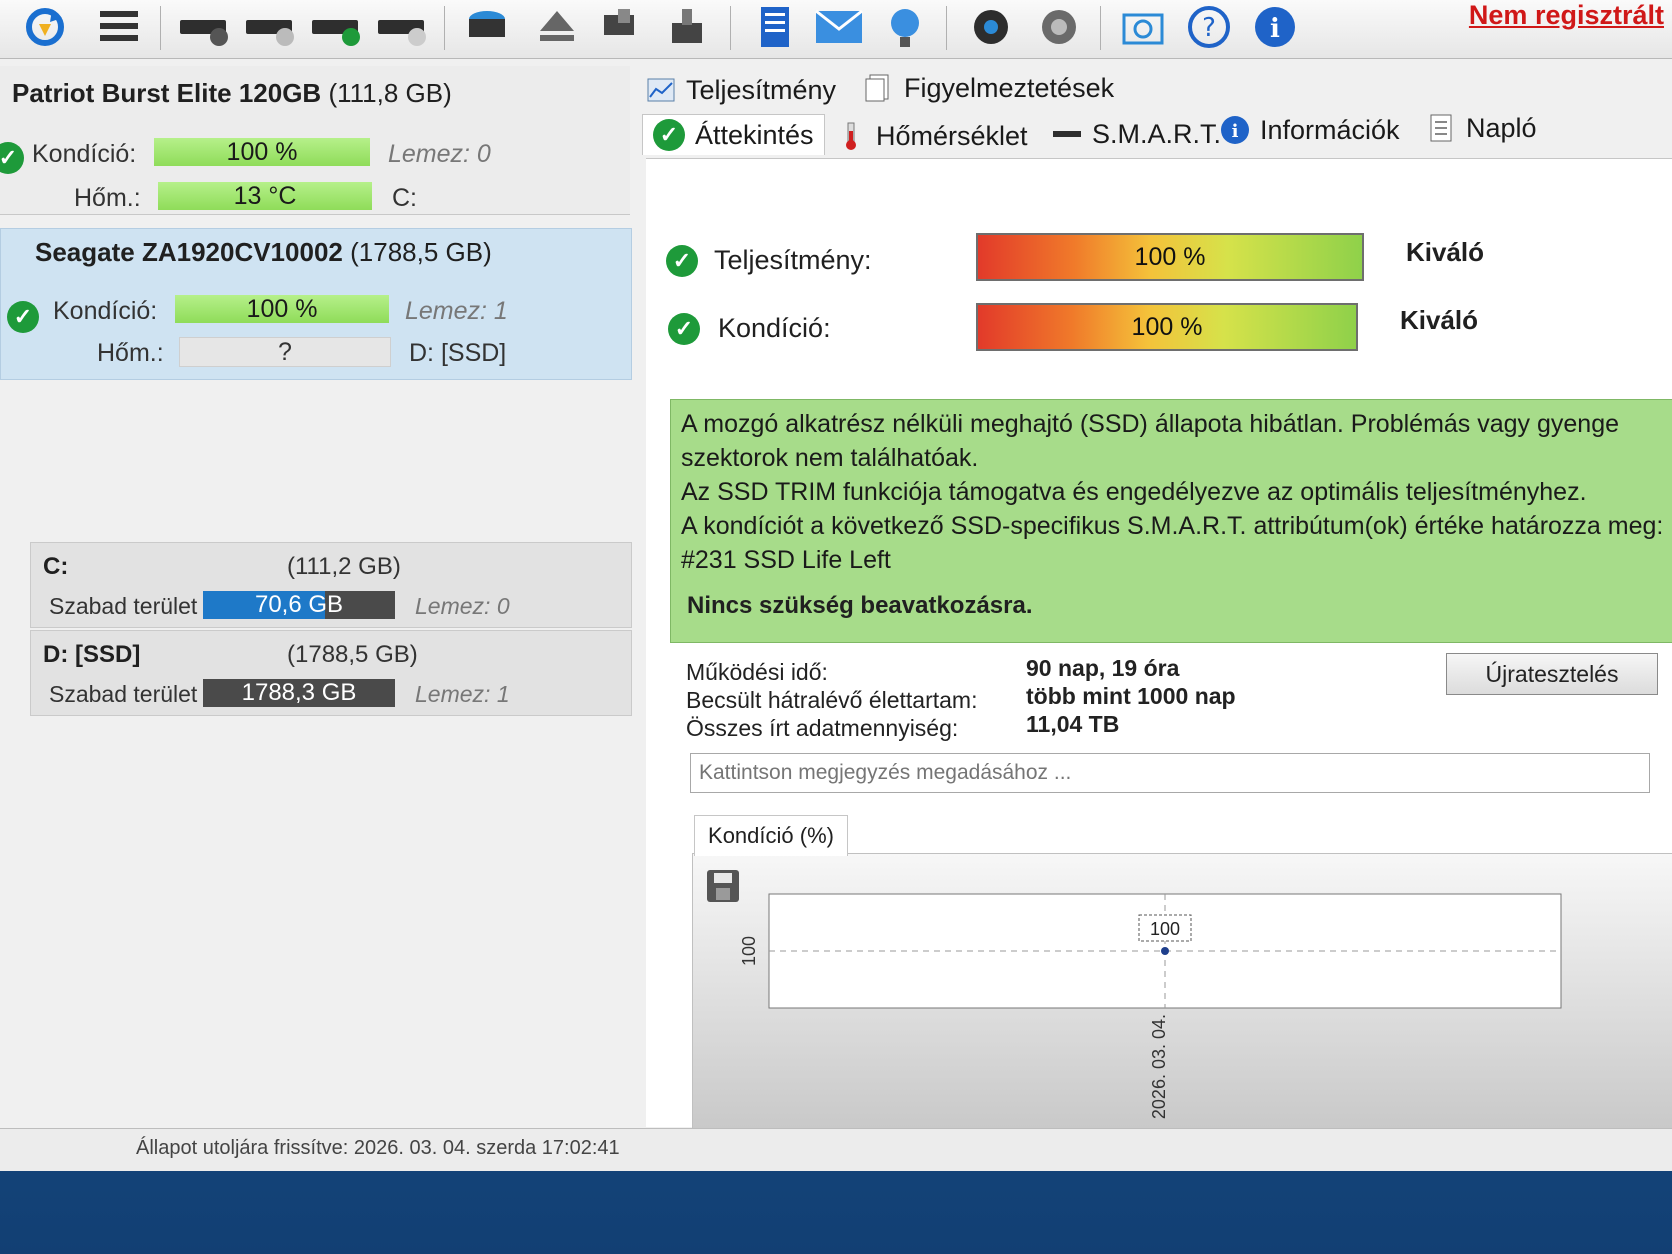 The height and width of the screenshot is (1254, 1672). What do you see at coordinates (733, 134) in the screenshot?
I see `tab-overview: ✓ Áttekintés` at bounding box center [733, 134].